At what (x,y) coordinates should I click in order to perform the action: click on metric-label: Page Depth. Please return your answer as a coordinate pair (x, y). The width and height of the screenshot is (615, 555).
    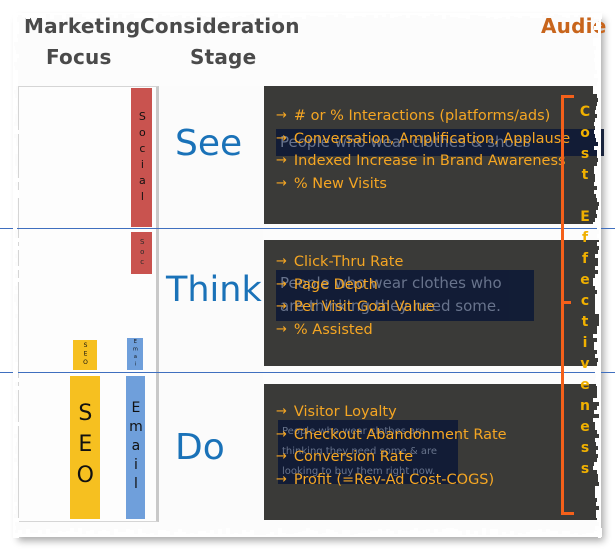
    Looking at the image, I should click on (335, 284).